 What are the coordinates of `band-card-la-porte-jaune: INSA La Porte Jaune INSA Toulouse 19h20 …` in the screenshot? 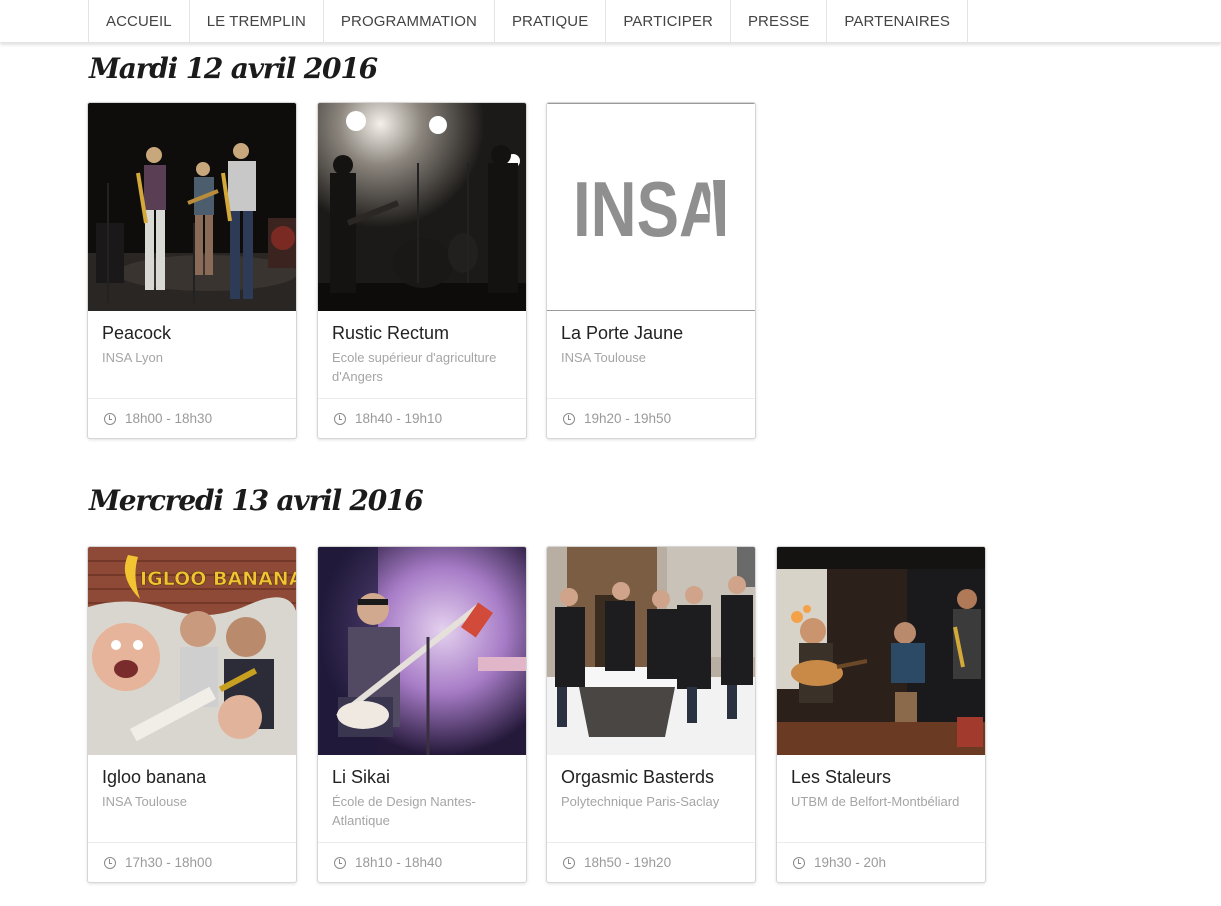 It's located at (651, 270).